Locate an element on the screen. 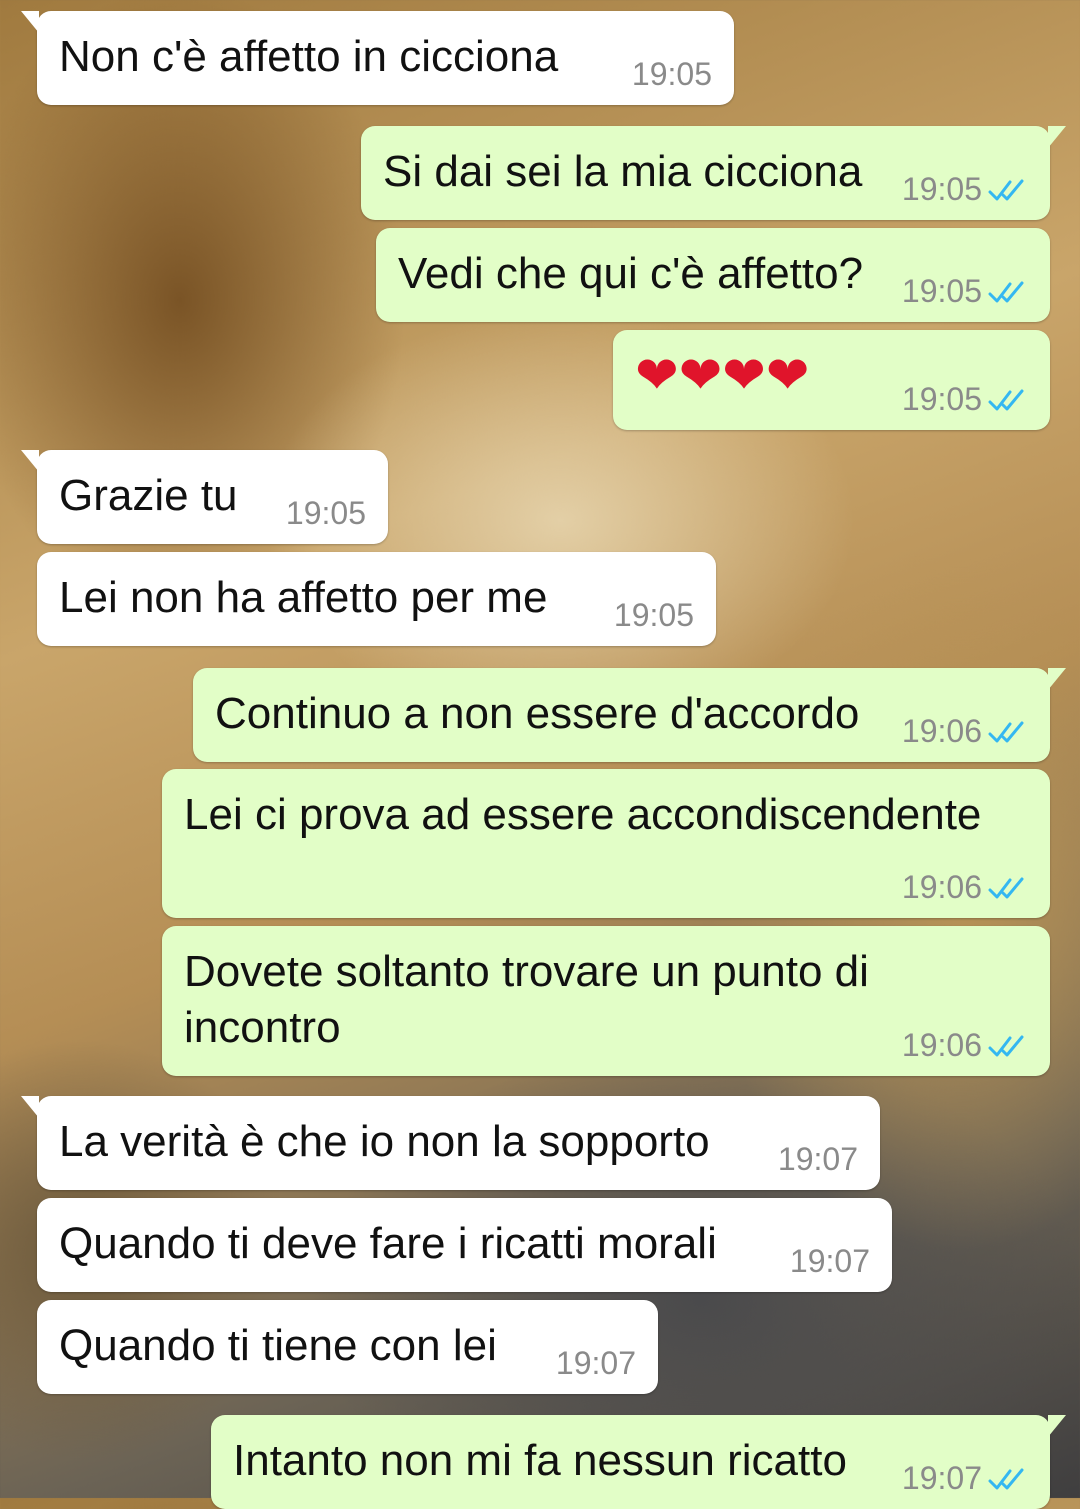 The image size is (1080, 1509). message-bubble-outgoing: ❤❤❤❤ 19:05 is located at coordinates (831, 380).